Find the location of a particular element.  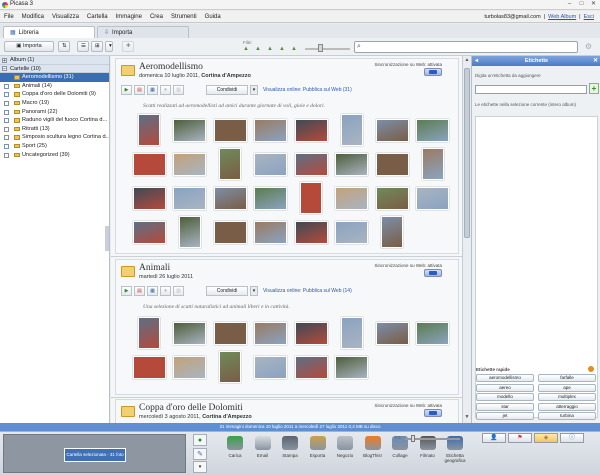

zoom-knob is located at coordinates (413, 438).